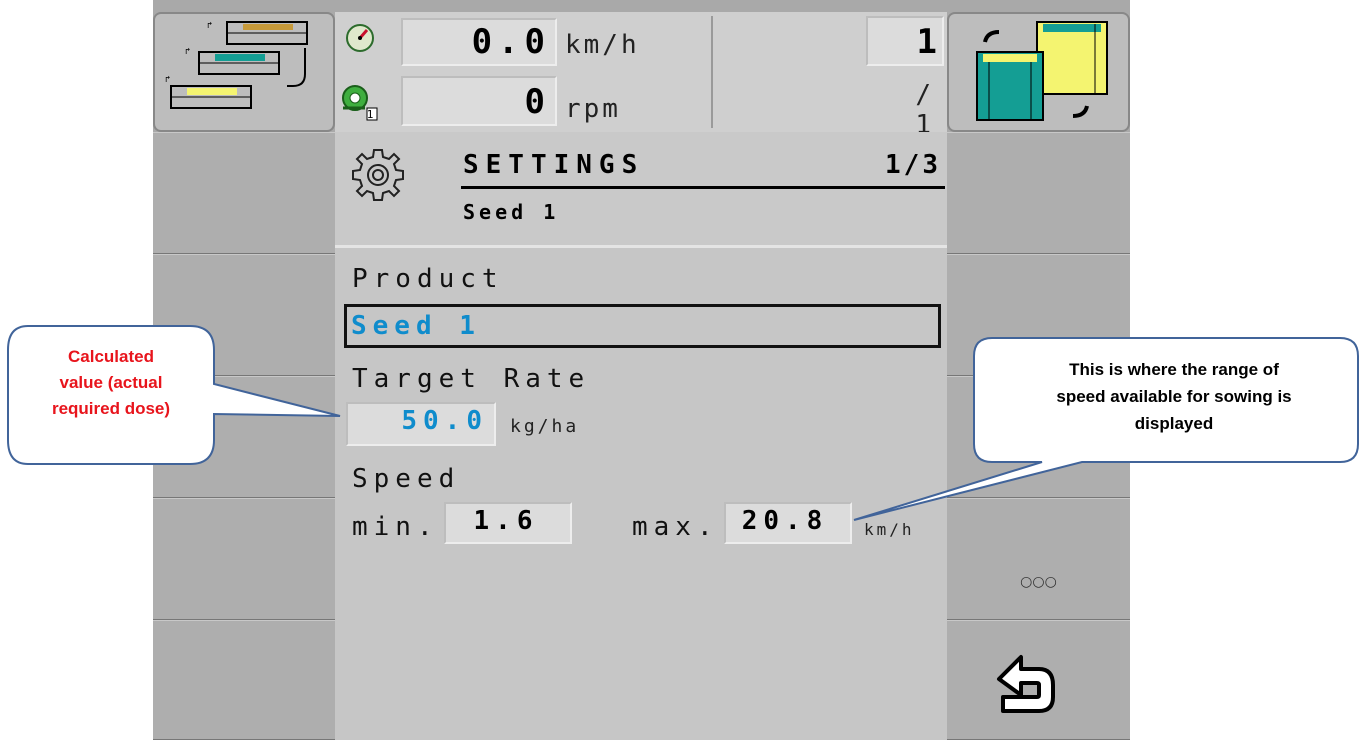  What do you see at coordinates (712, 72) in the screenshot?
I see `panel-divider` at bounding box center [712, 72].